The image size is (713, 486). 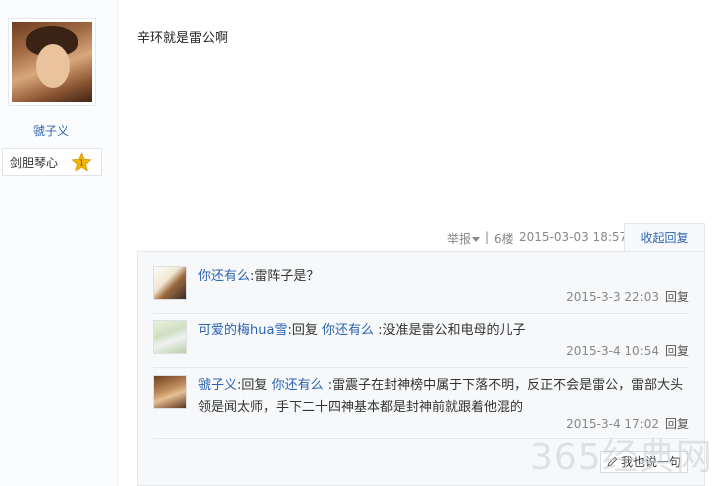 I want to click on say-something-button: 我也说一句, so click(x=644, y=462).